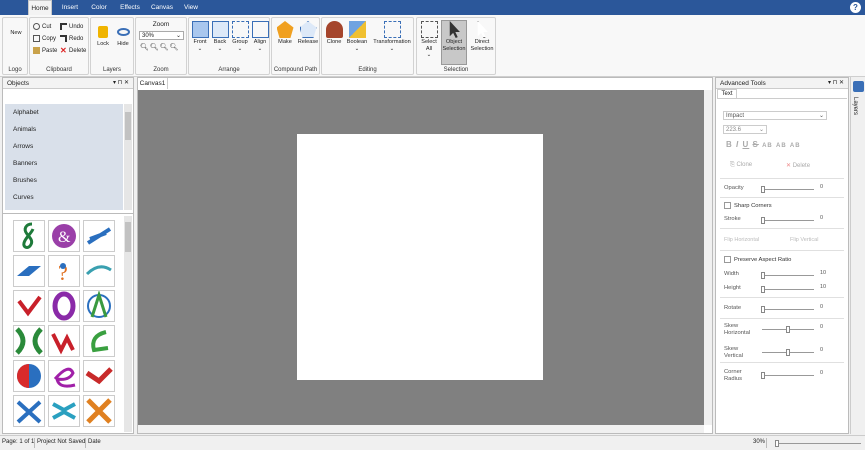 This screenshot has width=865, height=450. Describe the element at coordinates (64, 112) in the screenshot. I see `category-alphabet: Alphabet` at that location.